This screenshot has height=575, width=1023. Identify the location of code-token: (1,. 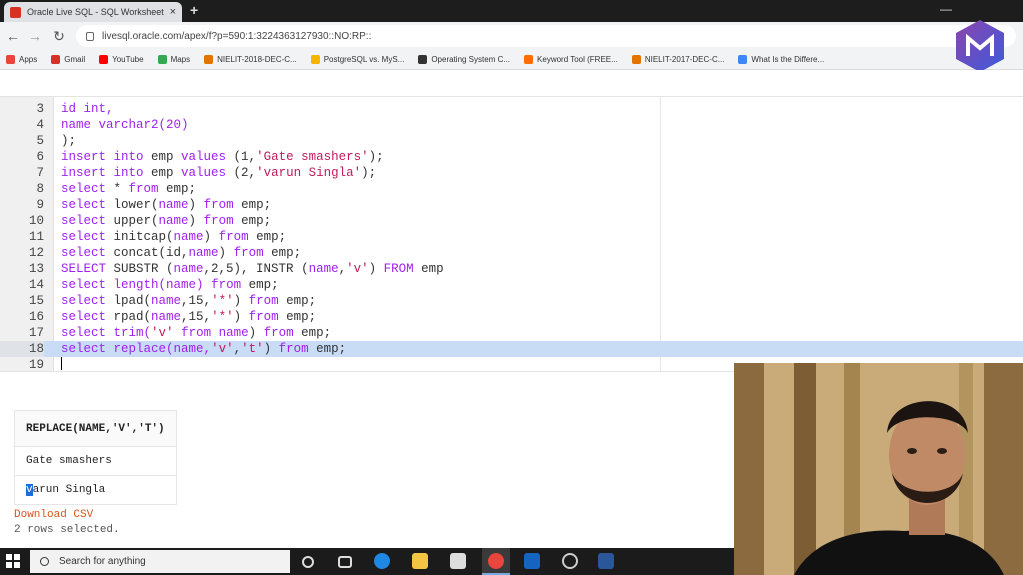
(241, 157).